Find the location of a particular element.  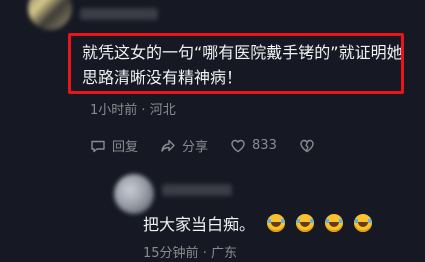

like-icon is located at coordinates (238, 145).